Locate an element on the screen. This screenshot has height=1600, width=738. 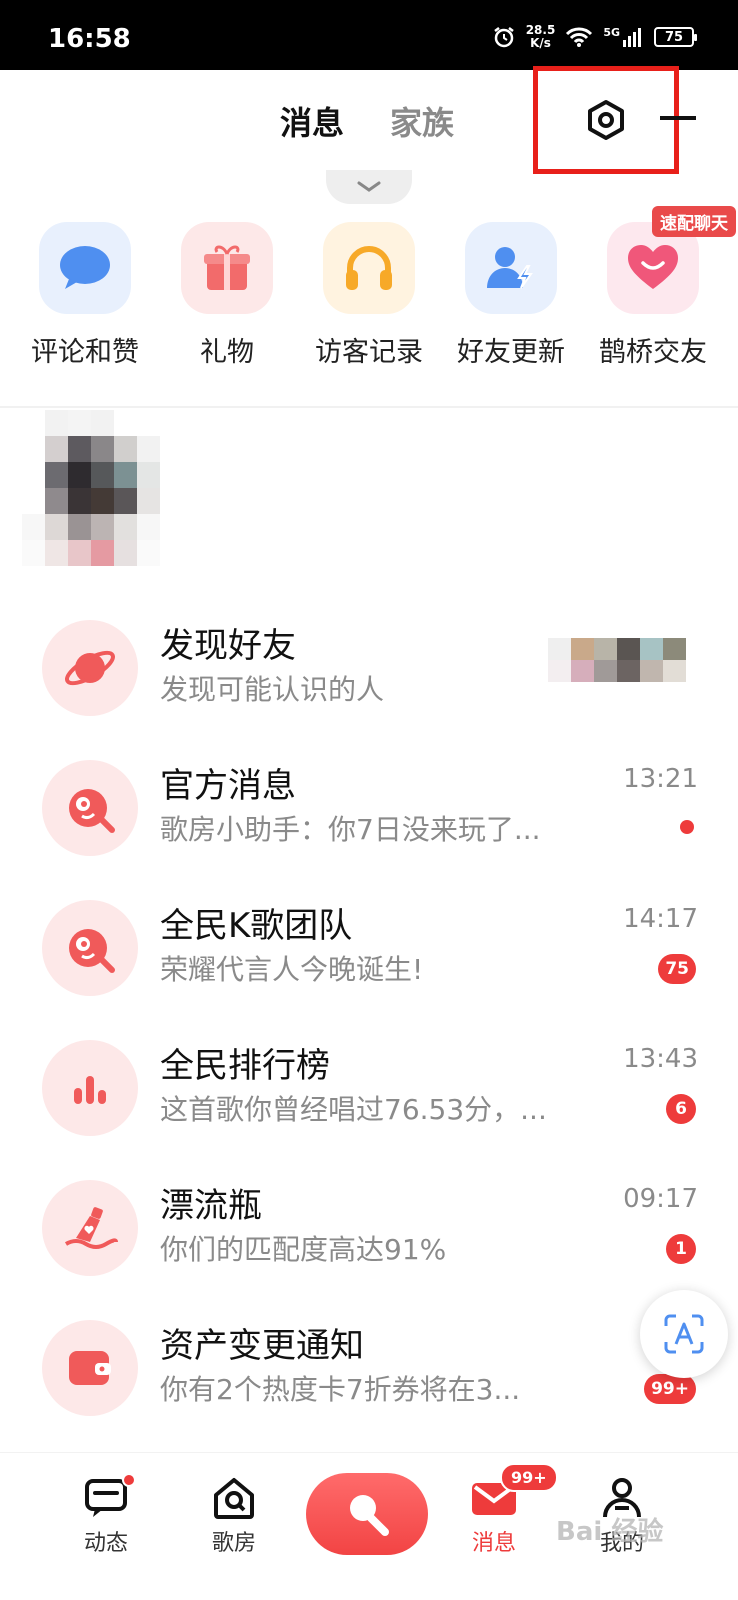
nav-item-messages: 99+ 消息 is located at coordinates (501, 1510).